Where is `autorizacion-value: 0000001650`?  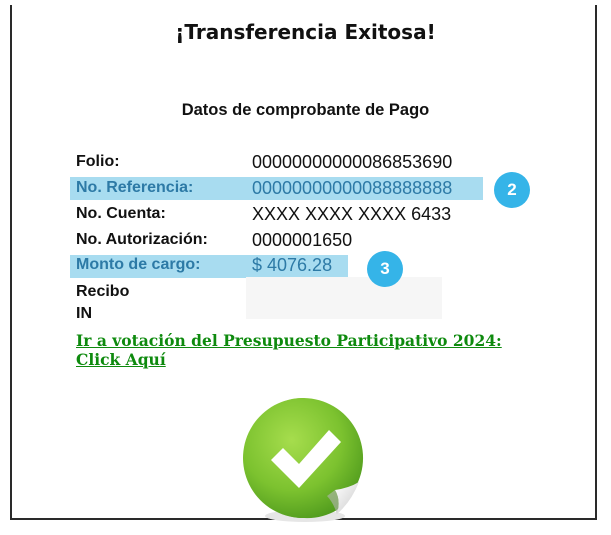
autorizacion-value: 0000001650 is located at coordinates (302, 240).